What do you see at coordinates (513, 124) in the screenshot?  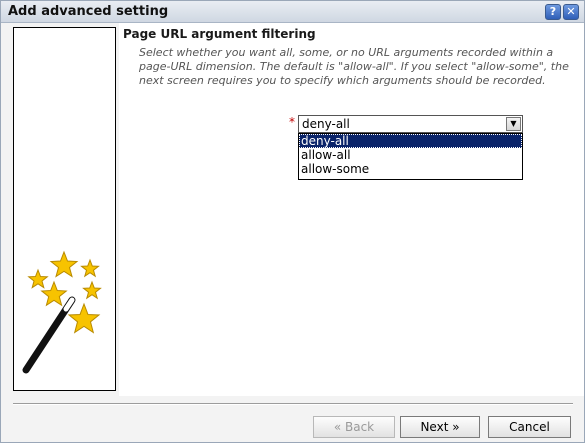 I see `chevron-down-icon: ▼` at bounding box center [513, 124].